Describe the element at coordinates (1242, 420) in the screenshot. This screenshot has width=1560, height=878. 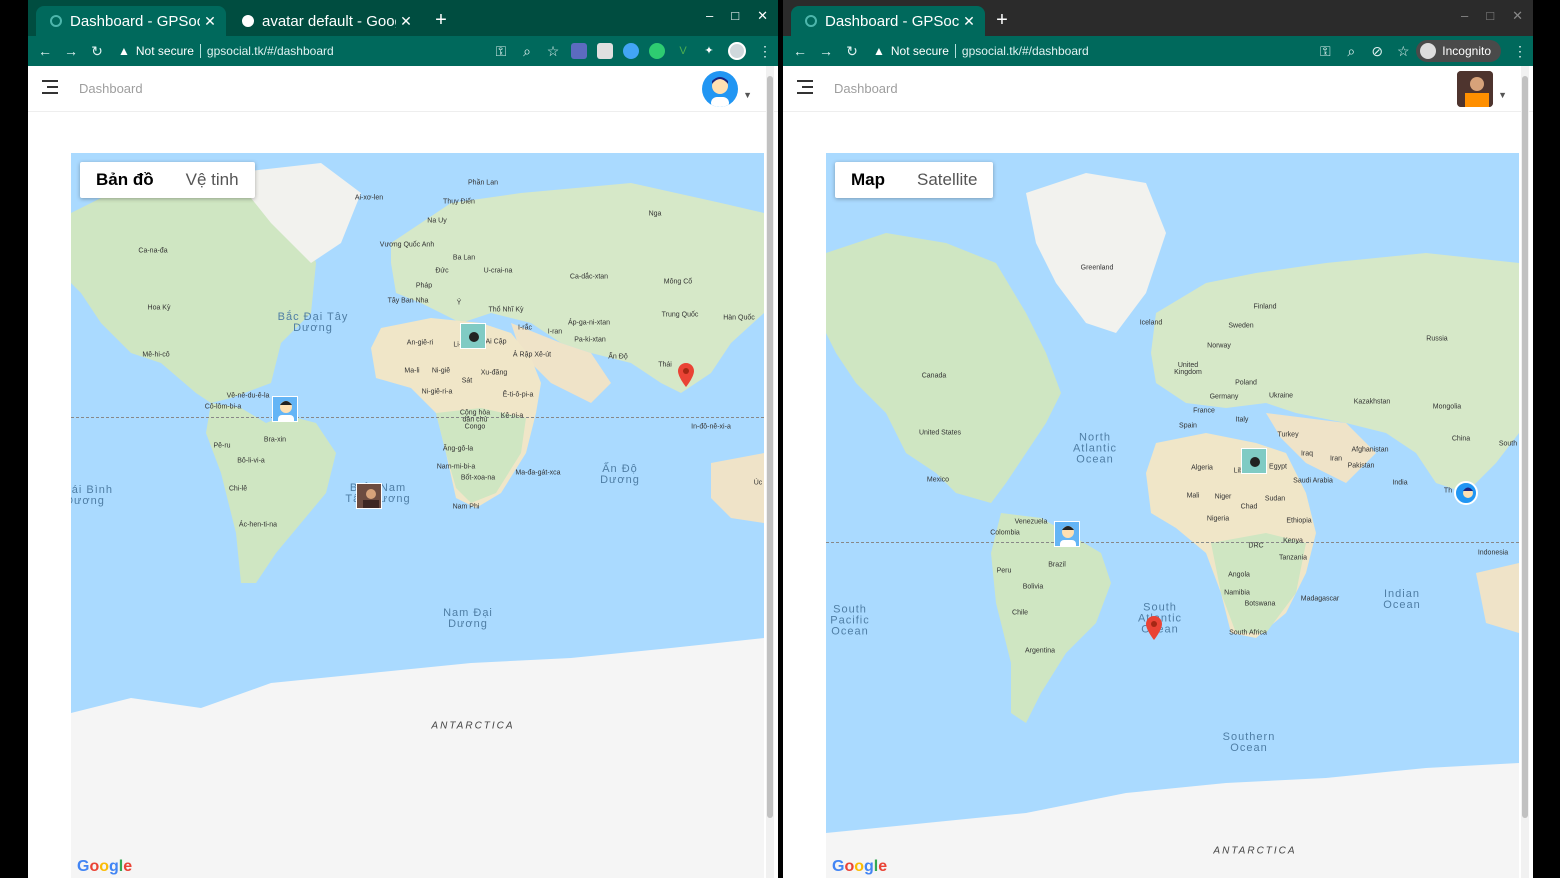
I see `map-label: Italy` at that location.